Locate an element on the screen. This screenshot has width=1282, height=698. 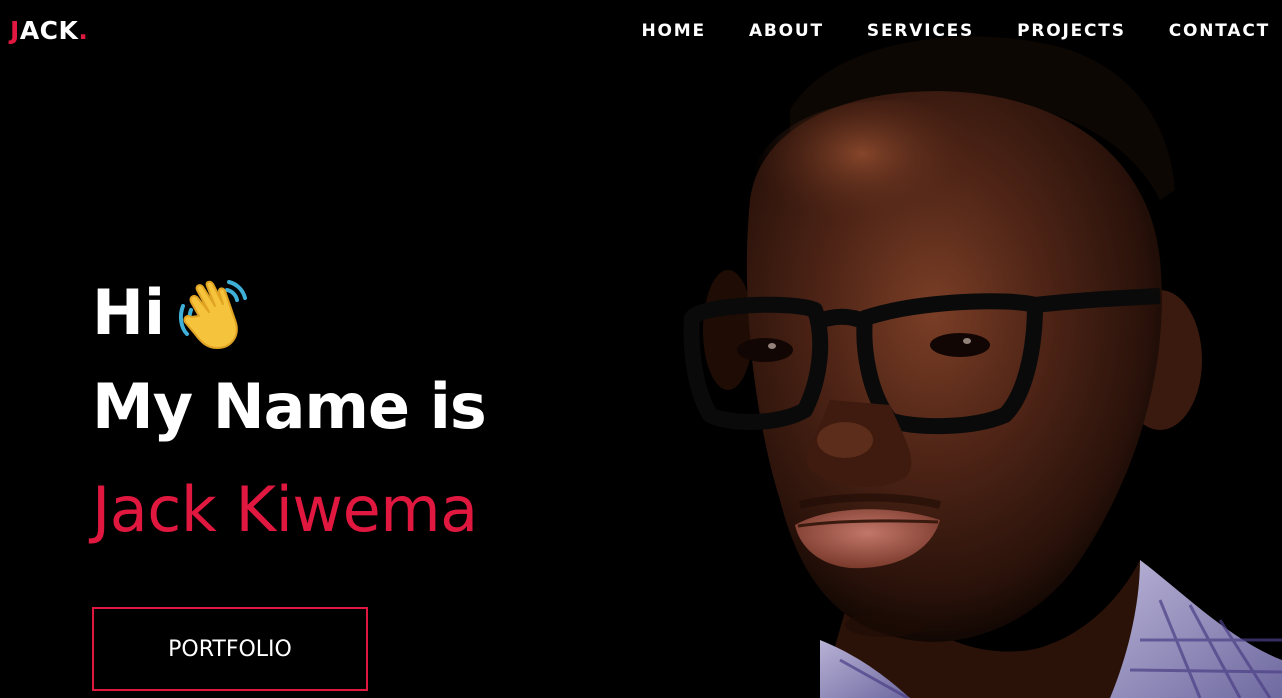
logo-first-letter: J is located at coordinates (15, 30).